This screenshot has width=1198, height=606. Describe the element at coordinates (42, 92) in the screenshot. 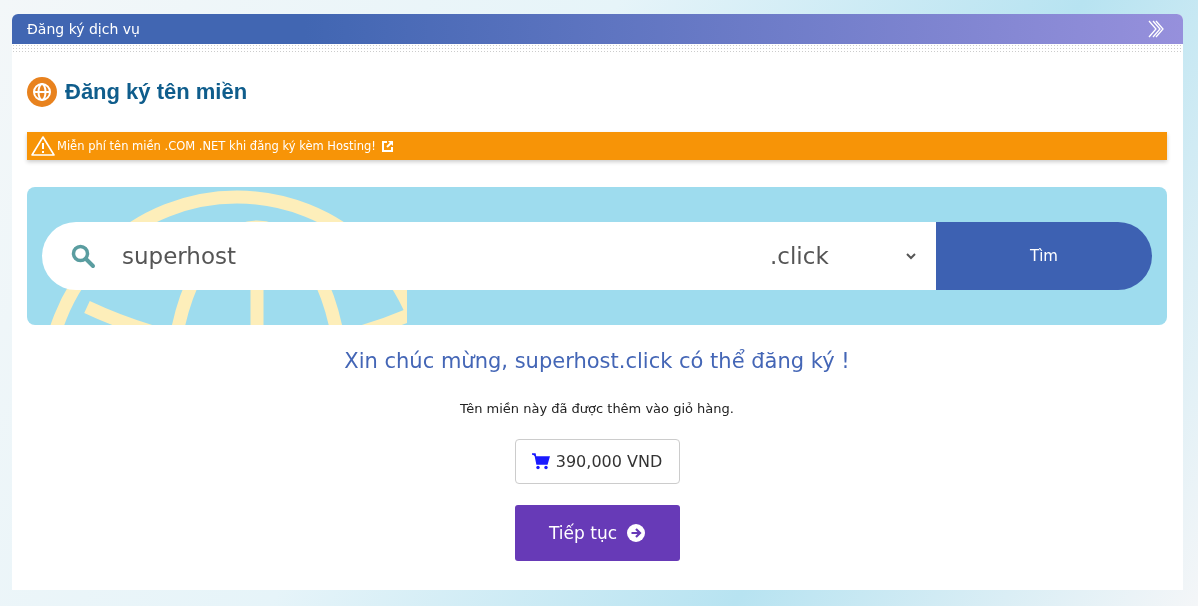

I see `globe-icon` at that location.